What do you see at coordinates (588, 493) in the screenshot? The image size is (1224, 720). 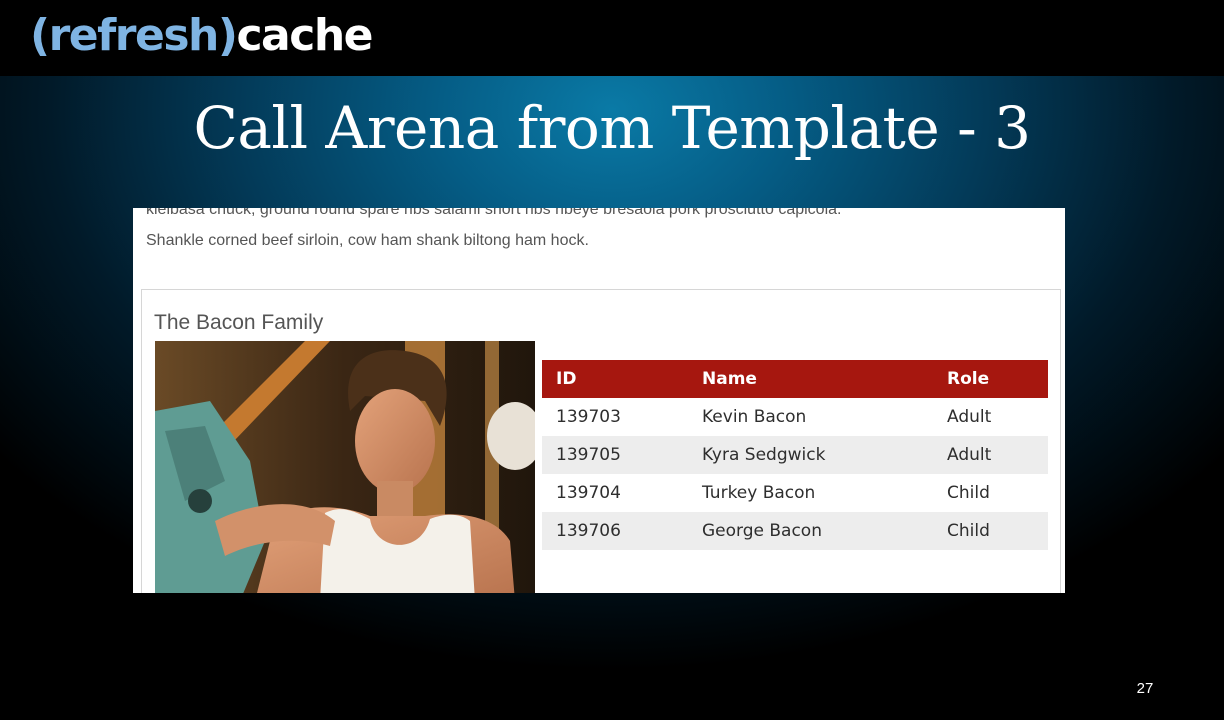 I see `cell-id: 139704` at bounding box center [588, 493].